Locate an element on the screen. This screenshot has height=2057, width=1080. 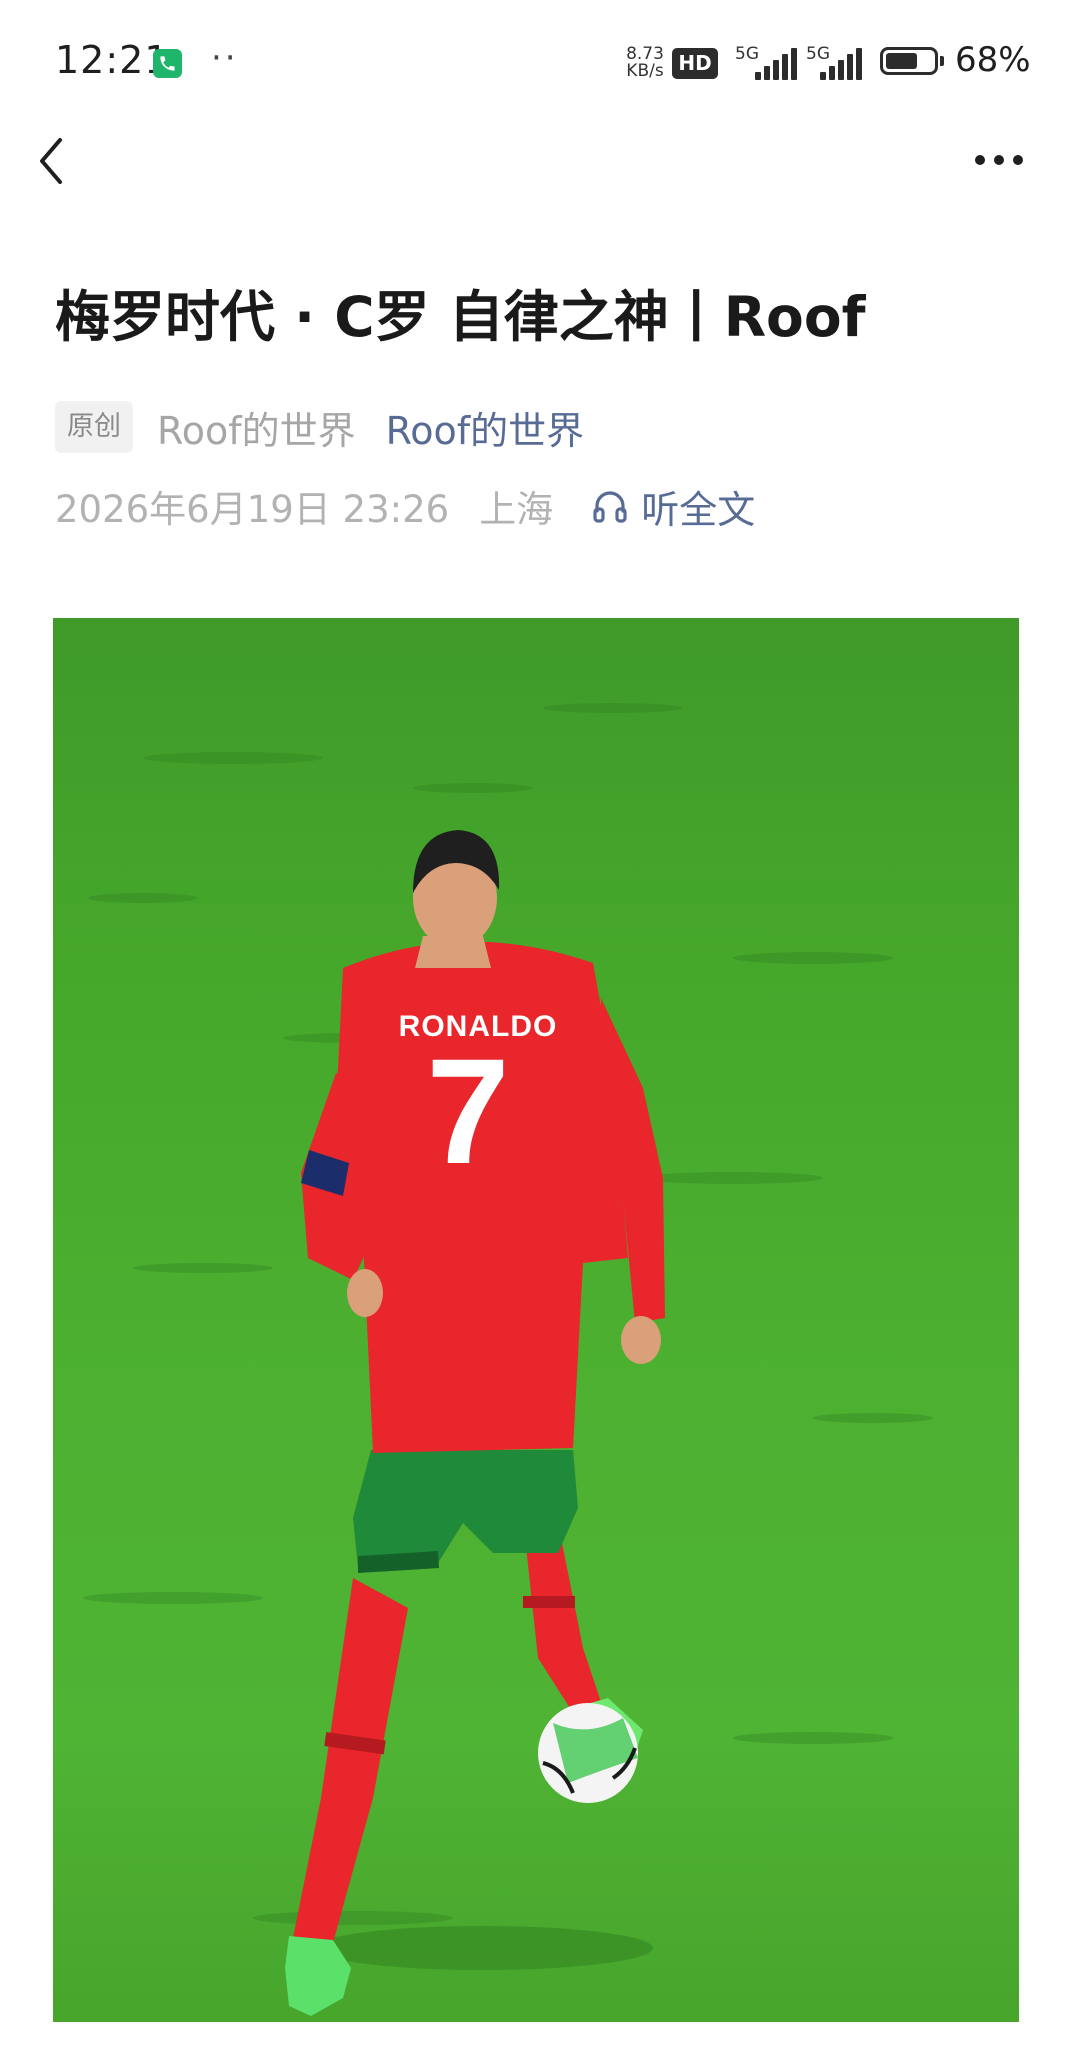
network-type-2: 5G is located at coordinates (818, 54).